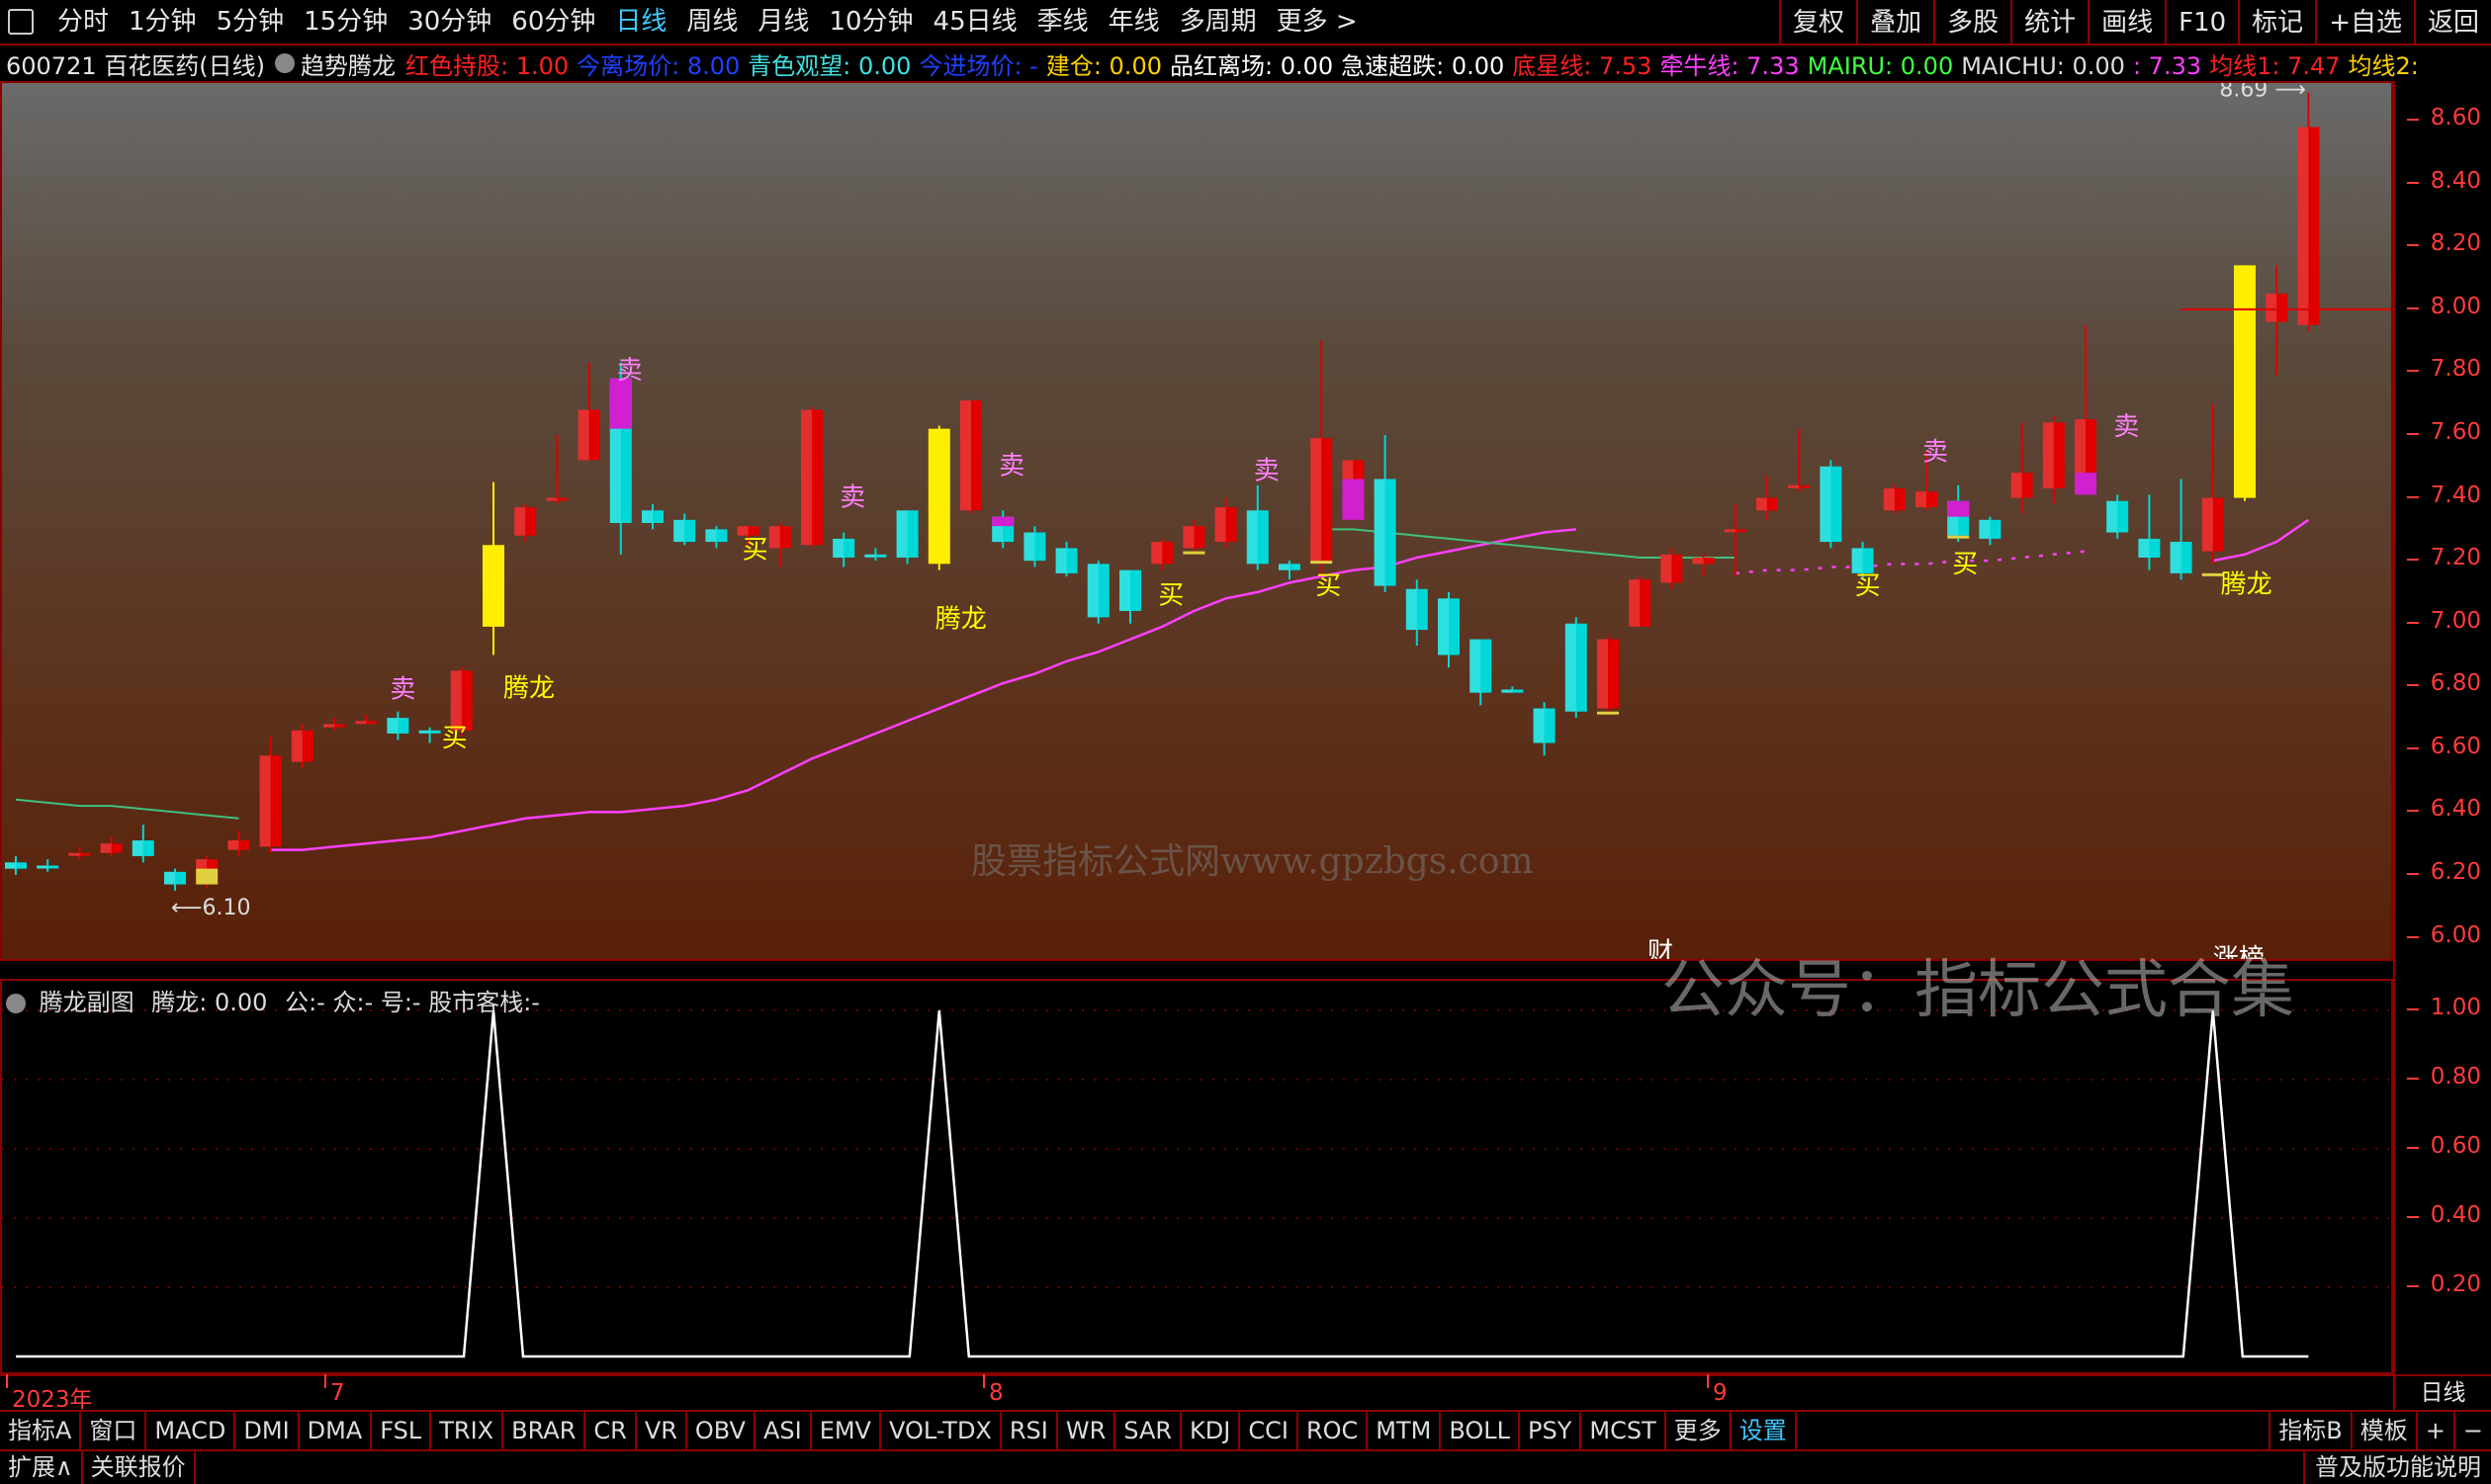  I want to click on sub-dropdown-icon, so click(16, 1003).